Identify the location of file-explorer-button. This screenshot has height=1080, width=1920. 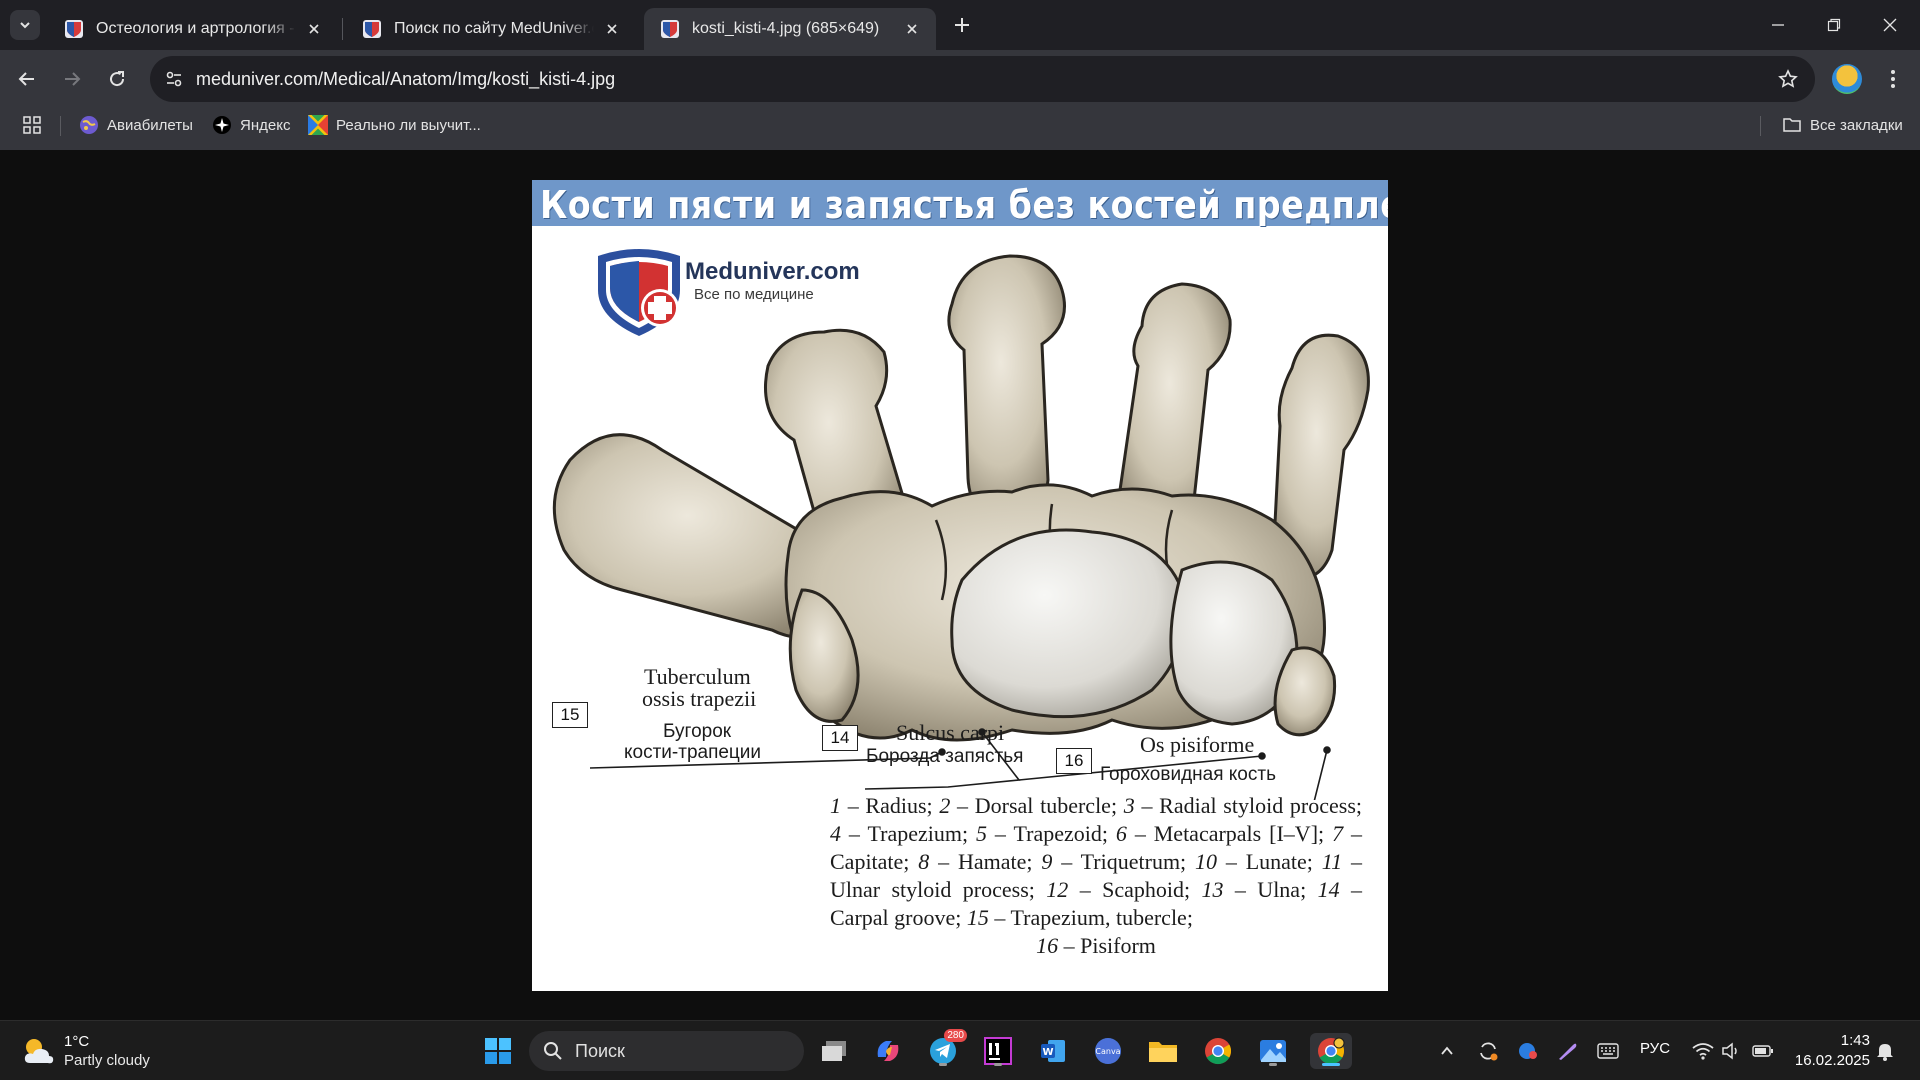
(1163, 1051).